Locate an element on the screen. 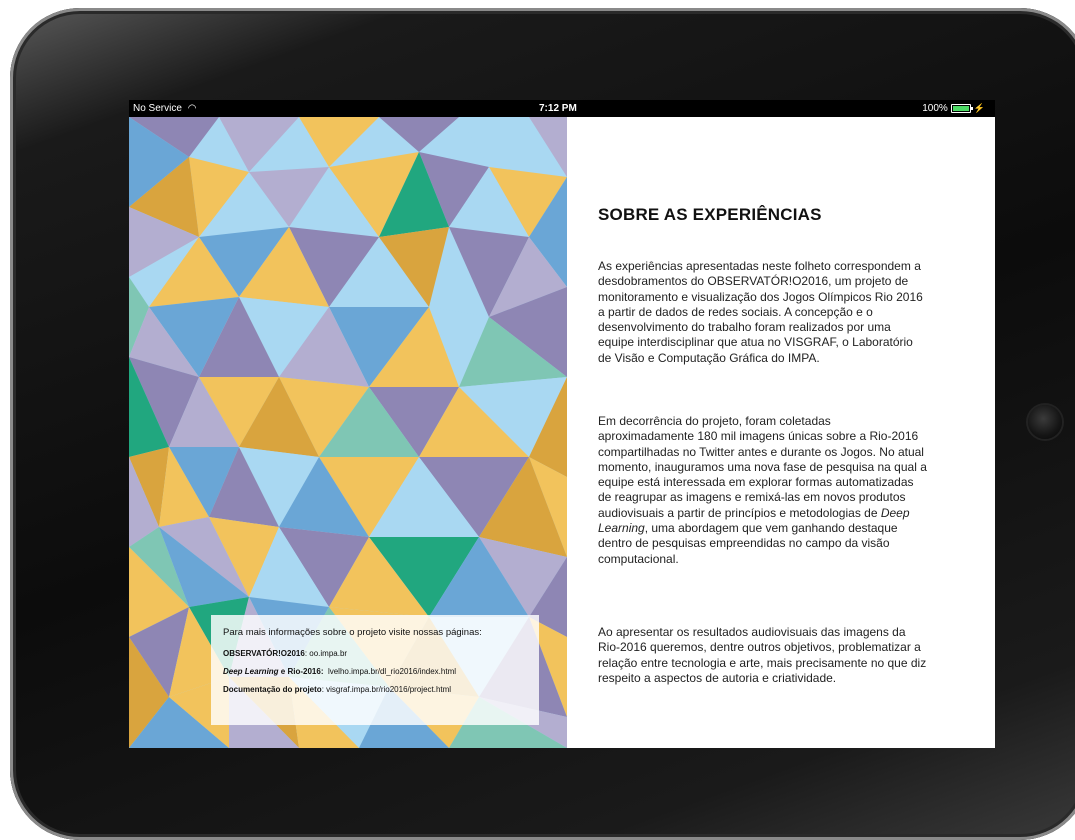 The height and width of the screenshot is (840, 1075). link-url: lvelho.impa.br/dl_rio2016/index.html is located at coordinates (392, 671).